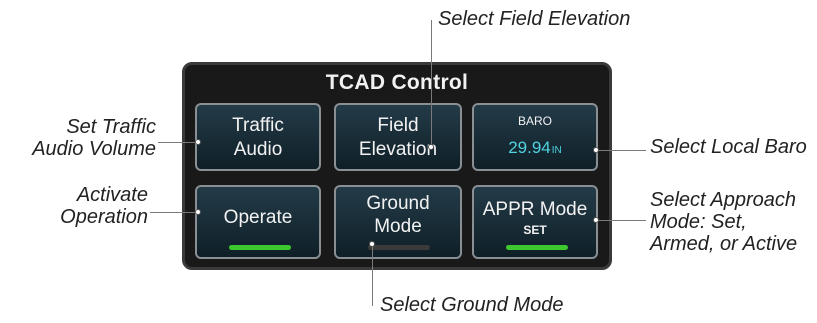 Image resolution: width=817 pixels, height=323 pixels. I want to click on appr-mode-button: APPR Mode SET, so click(535, 222).